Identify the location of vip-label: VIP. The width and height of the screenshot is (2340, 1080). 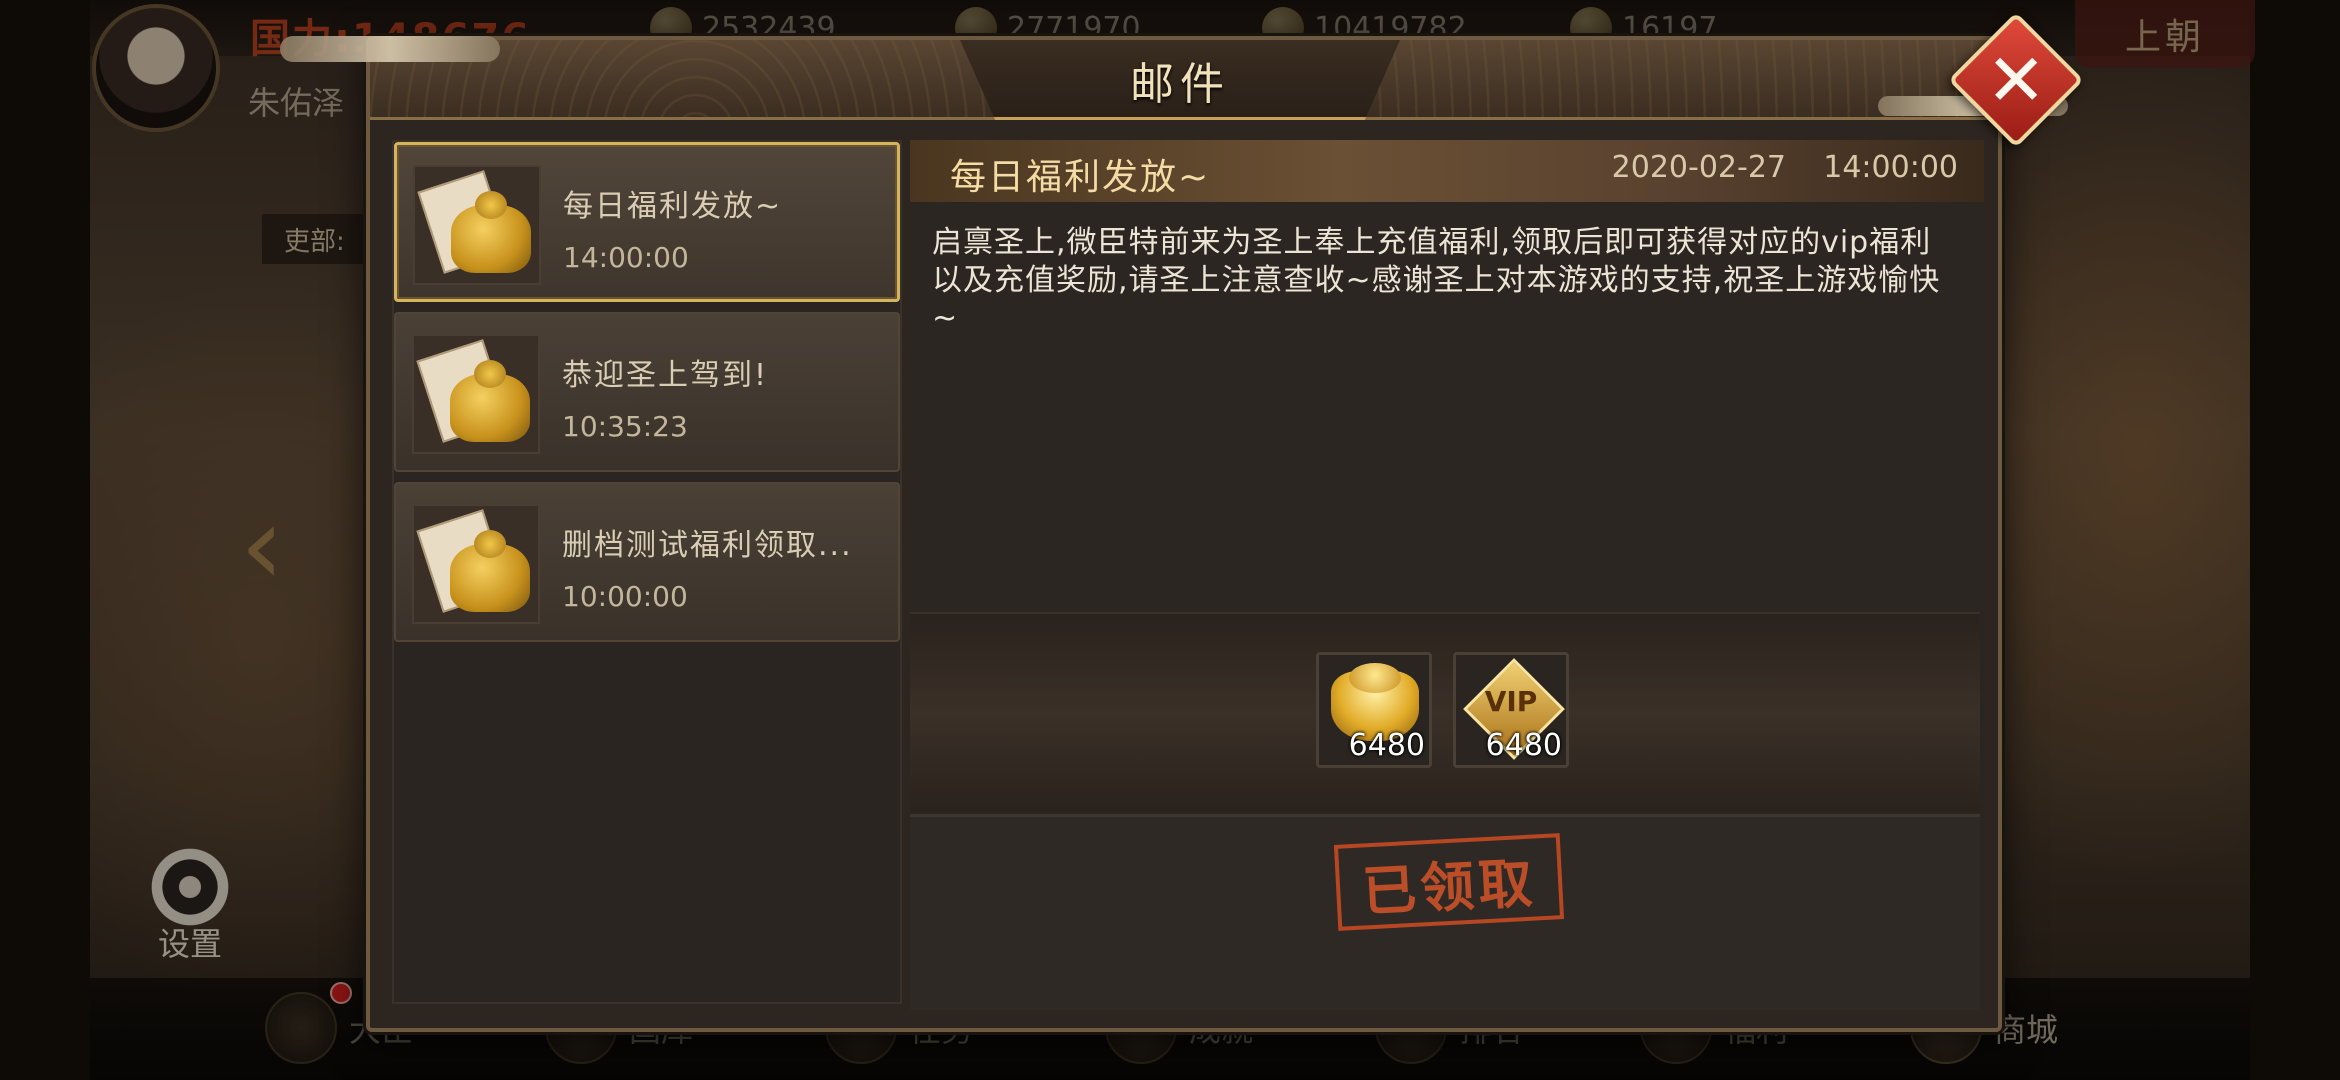
(1511, 701).